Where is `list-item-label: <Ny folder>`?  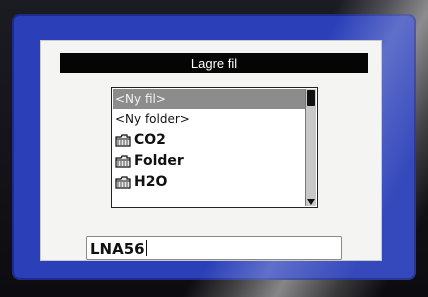 list-item-label: <Ny folder> is located at coordinates (152, 119).